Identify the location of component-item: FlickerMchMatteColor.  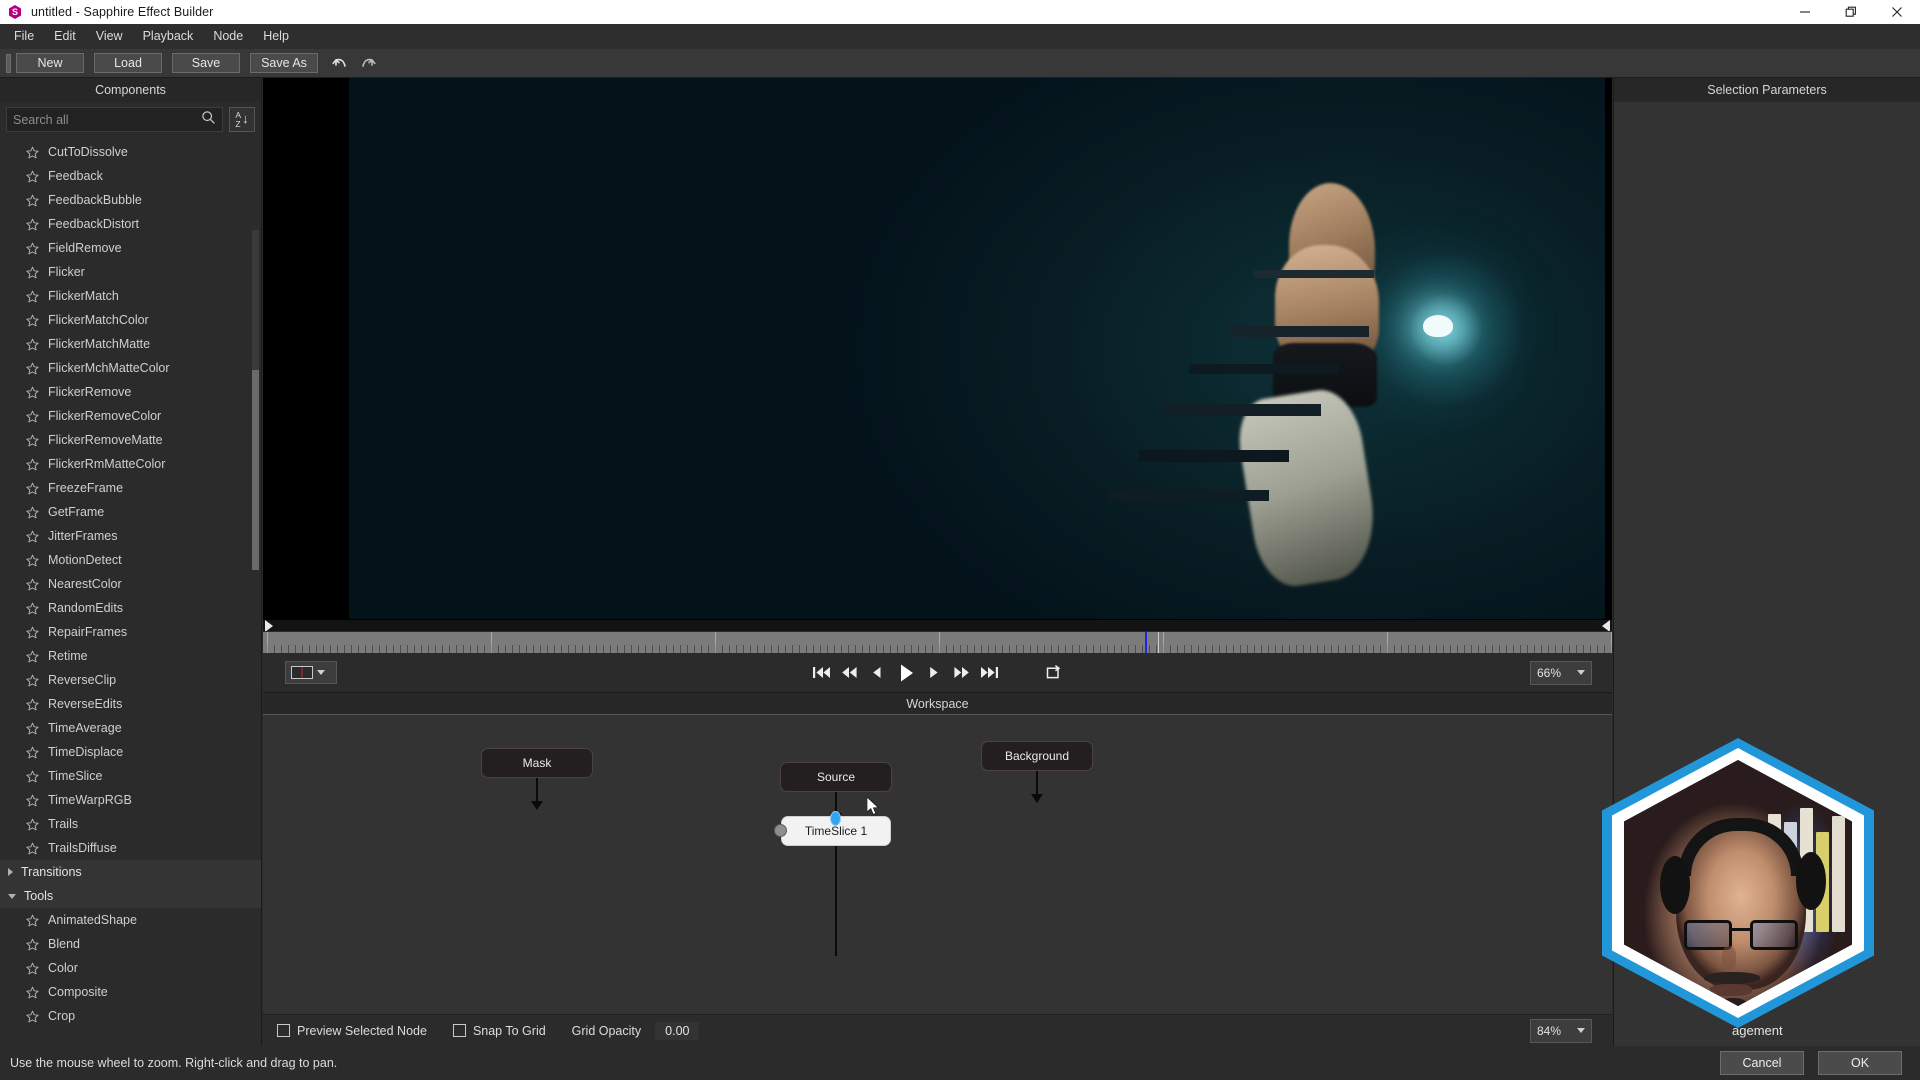
(130, 368).